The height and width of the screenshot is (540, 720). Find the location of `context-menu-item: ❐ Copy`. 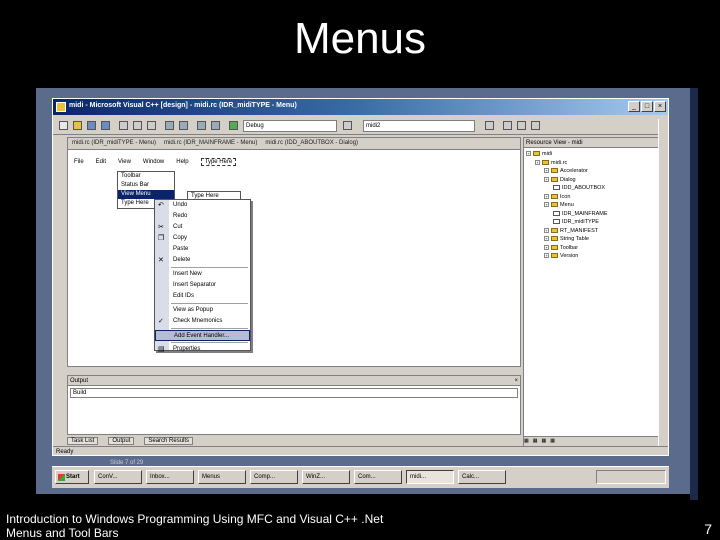

context-menu-item: ❐ Copy is located at coordinates (202, 238).